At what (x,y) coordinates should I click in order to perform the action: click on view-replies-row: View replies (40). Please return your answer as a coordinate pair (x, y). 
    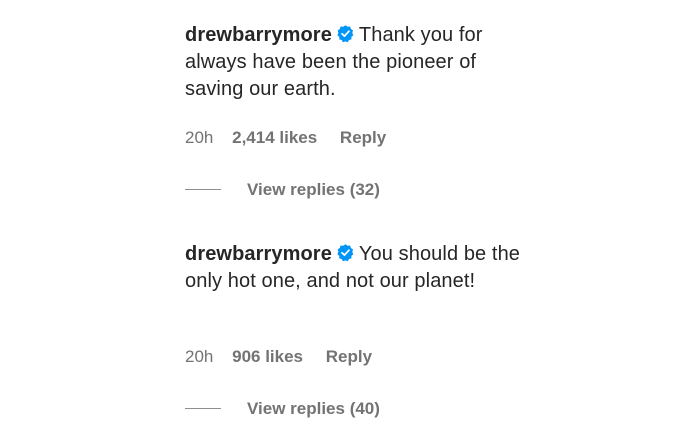
    Looking at the image, I should click on (282, 409).